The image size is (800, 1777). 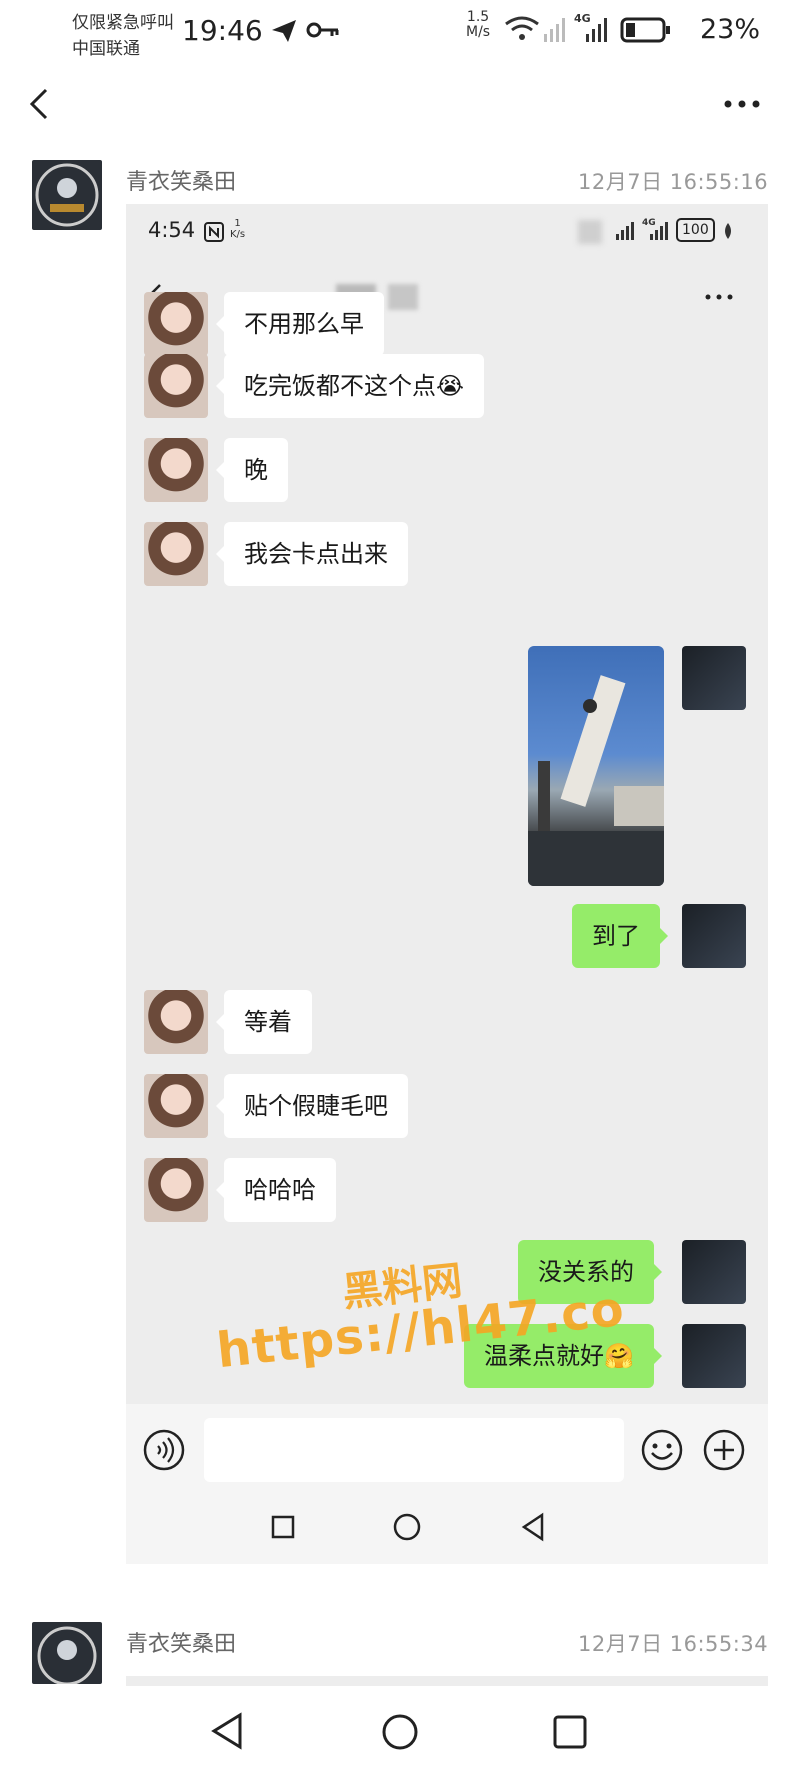 What do you see at coordinates (596, 780) in the screenshot?
I see `clock-tower-image` at bounding box center [596, 780].